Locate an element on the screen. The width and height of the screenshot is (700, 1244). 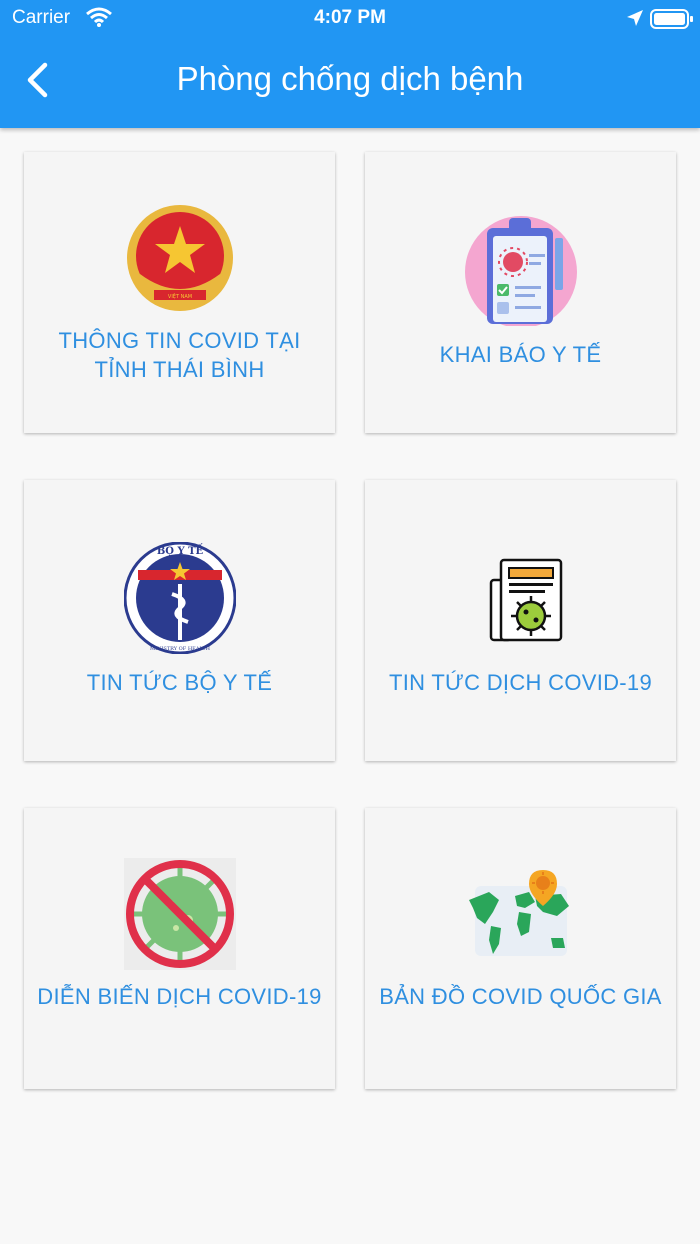
vietnam-emblem-icon: VIỆT NAM is located at coordinates (180, 260).